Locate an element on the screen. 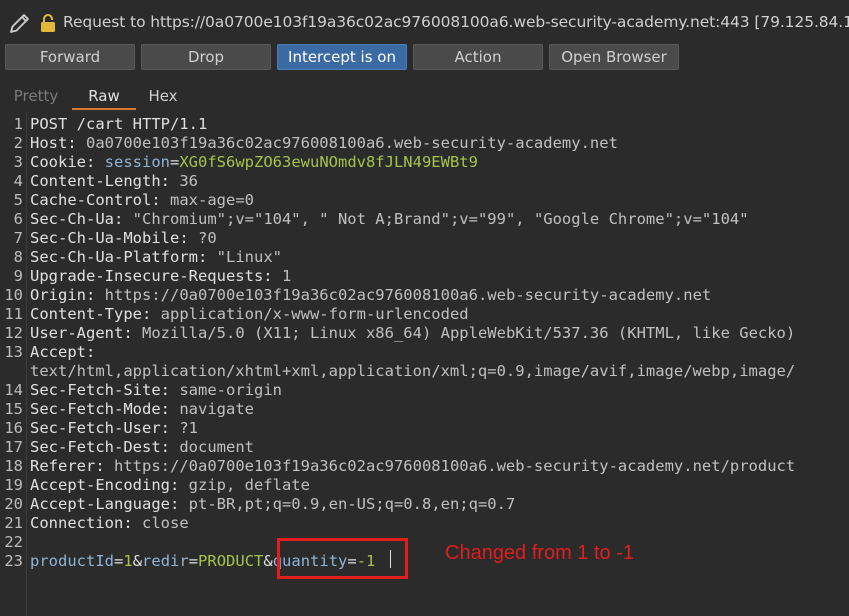 Image resolution: width=849 pixels, height=616 pixels. param-value: PRODUCT is located at coordinates (231, 561).